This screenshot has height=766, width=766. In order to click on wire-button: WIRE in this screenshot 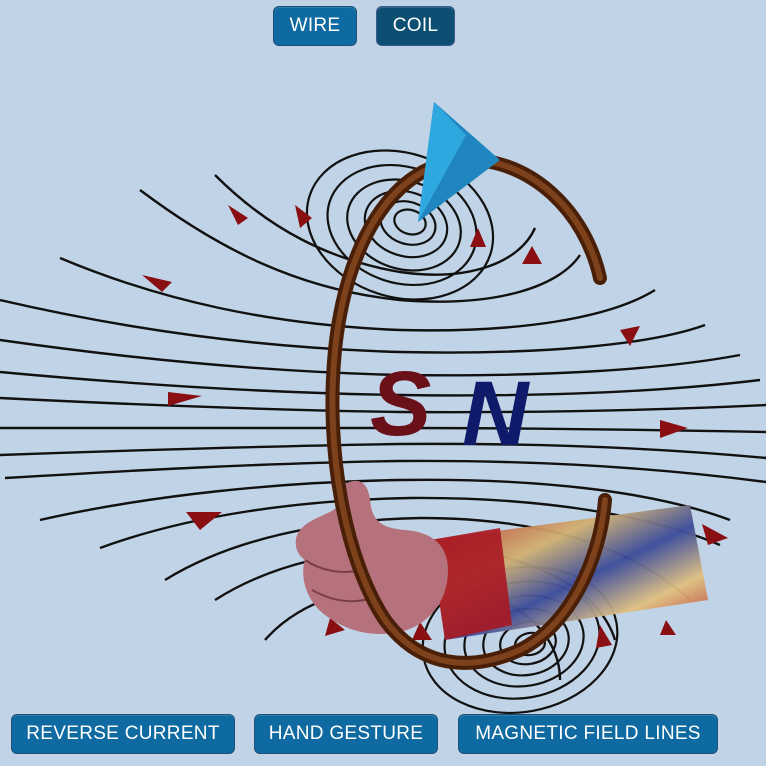, I will do `click(315, 26)`.